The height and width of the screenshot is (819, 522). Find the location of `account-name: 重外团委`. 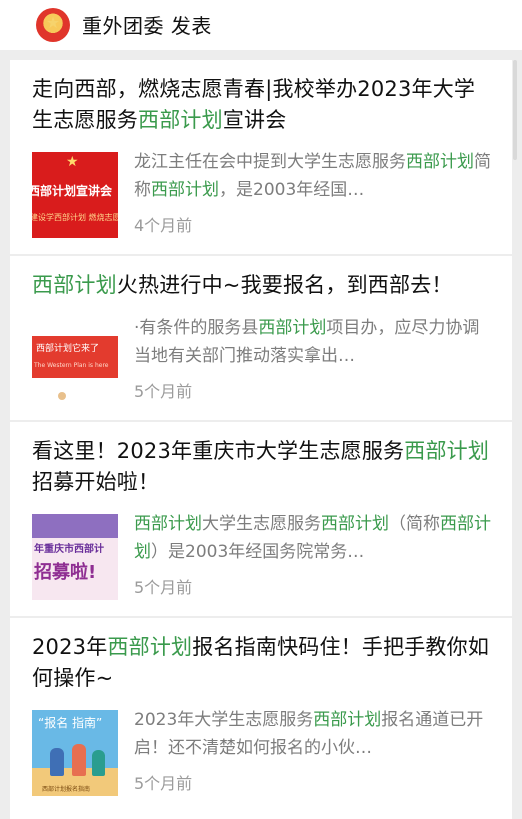

account-name: 重外团委 is located at coordinates (123, 26).